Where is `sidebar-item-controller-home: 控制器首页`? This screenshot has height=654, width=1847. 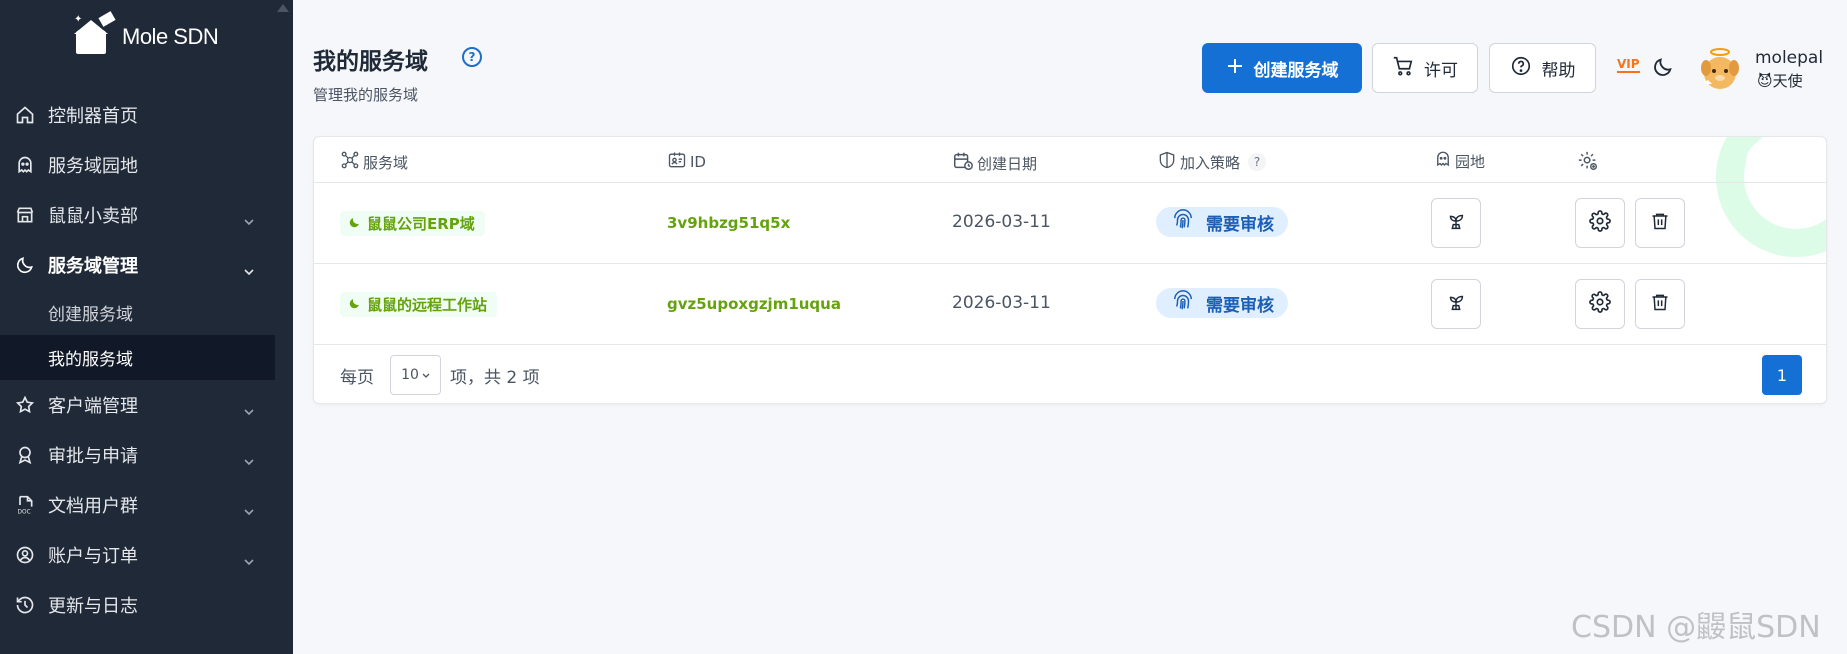
sidebar-item-controller-home: 控制器首页 is located at coordinates (146, 115).